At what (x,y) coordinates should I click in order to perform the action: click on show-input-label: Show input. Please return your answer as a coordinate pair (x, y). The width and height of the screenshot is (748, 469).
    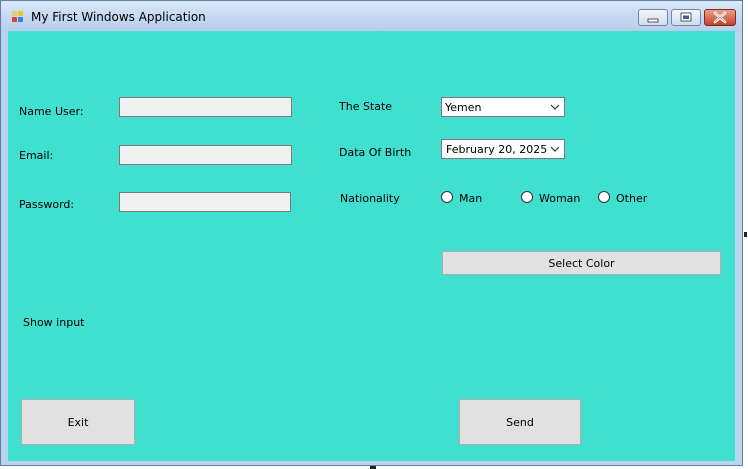
    Looking at the image, I should click on (54, 322).